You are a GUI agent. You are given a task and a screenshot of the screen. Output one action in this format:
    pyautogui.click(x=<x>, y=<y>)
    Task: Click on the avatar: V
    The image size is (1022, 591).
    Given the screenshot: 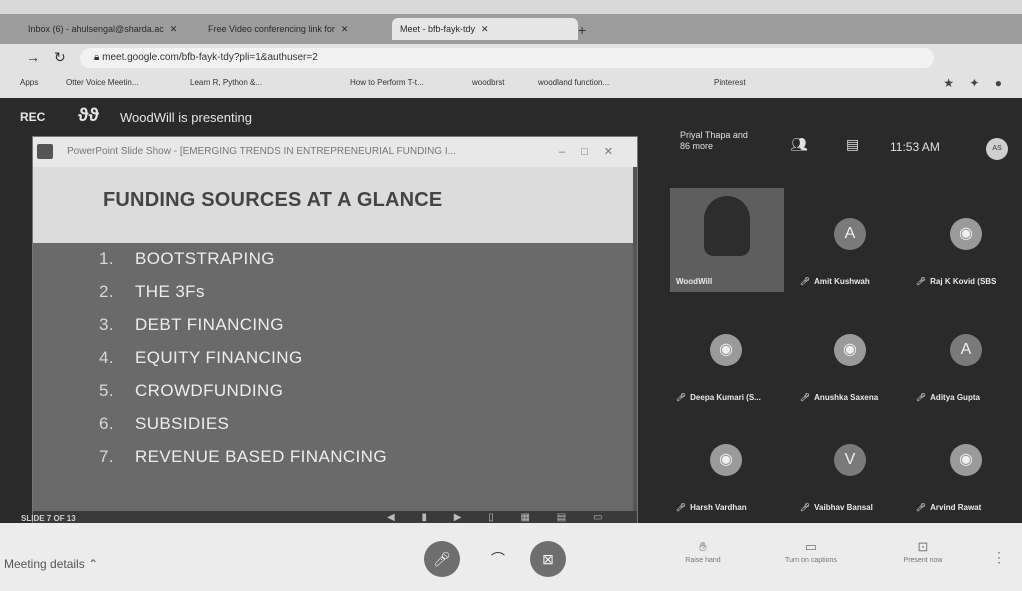 What is the action you would take?
    pyautogui.click(x=850, y=460)
    